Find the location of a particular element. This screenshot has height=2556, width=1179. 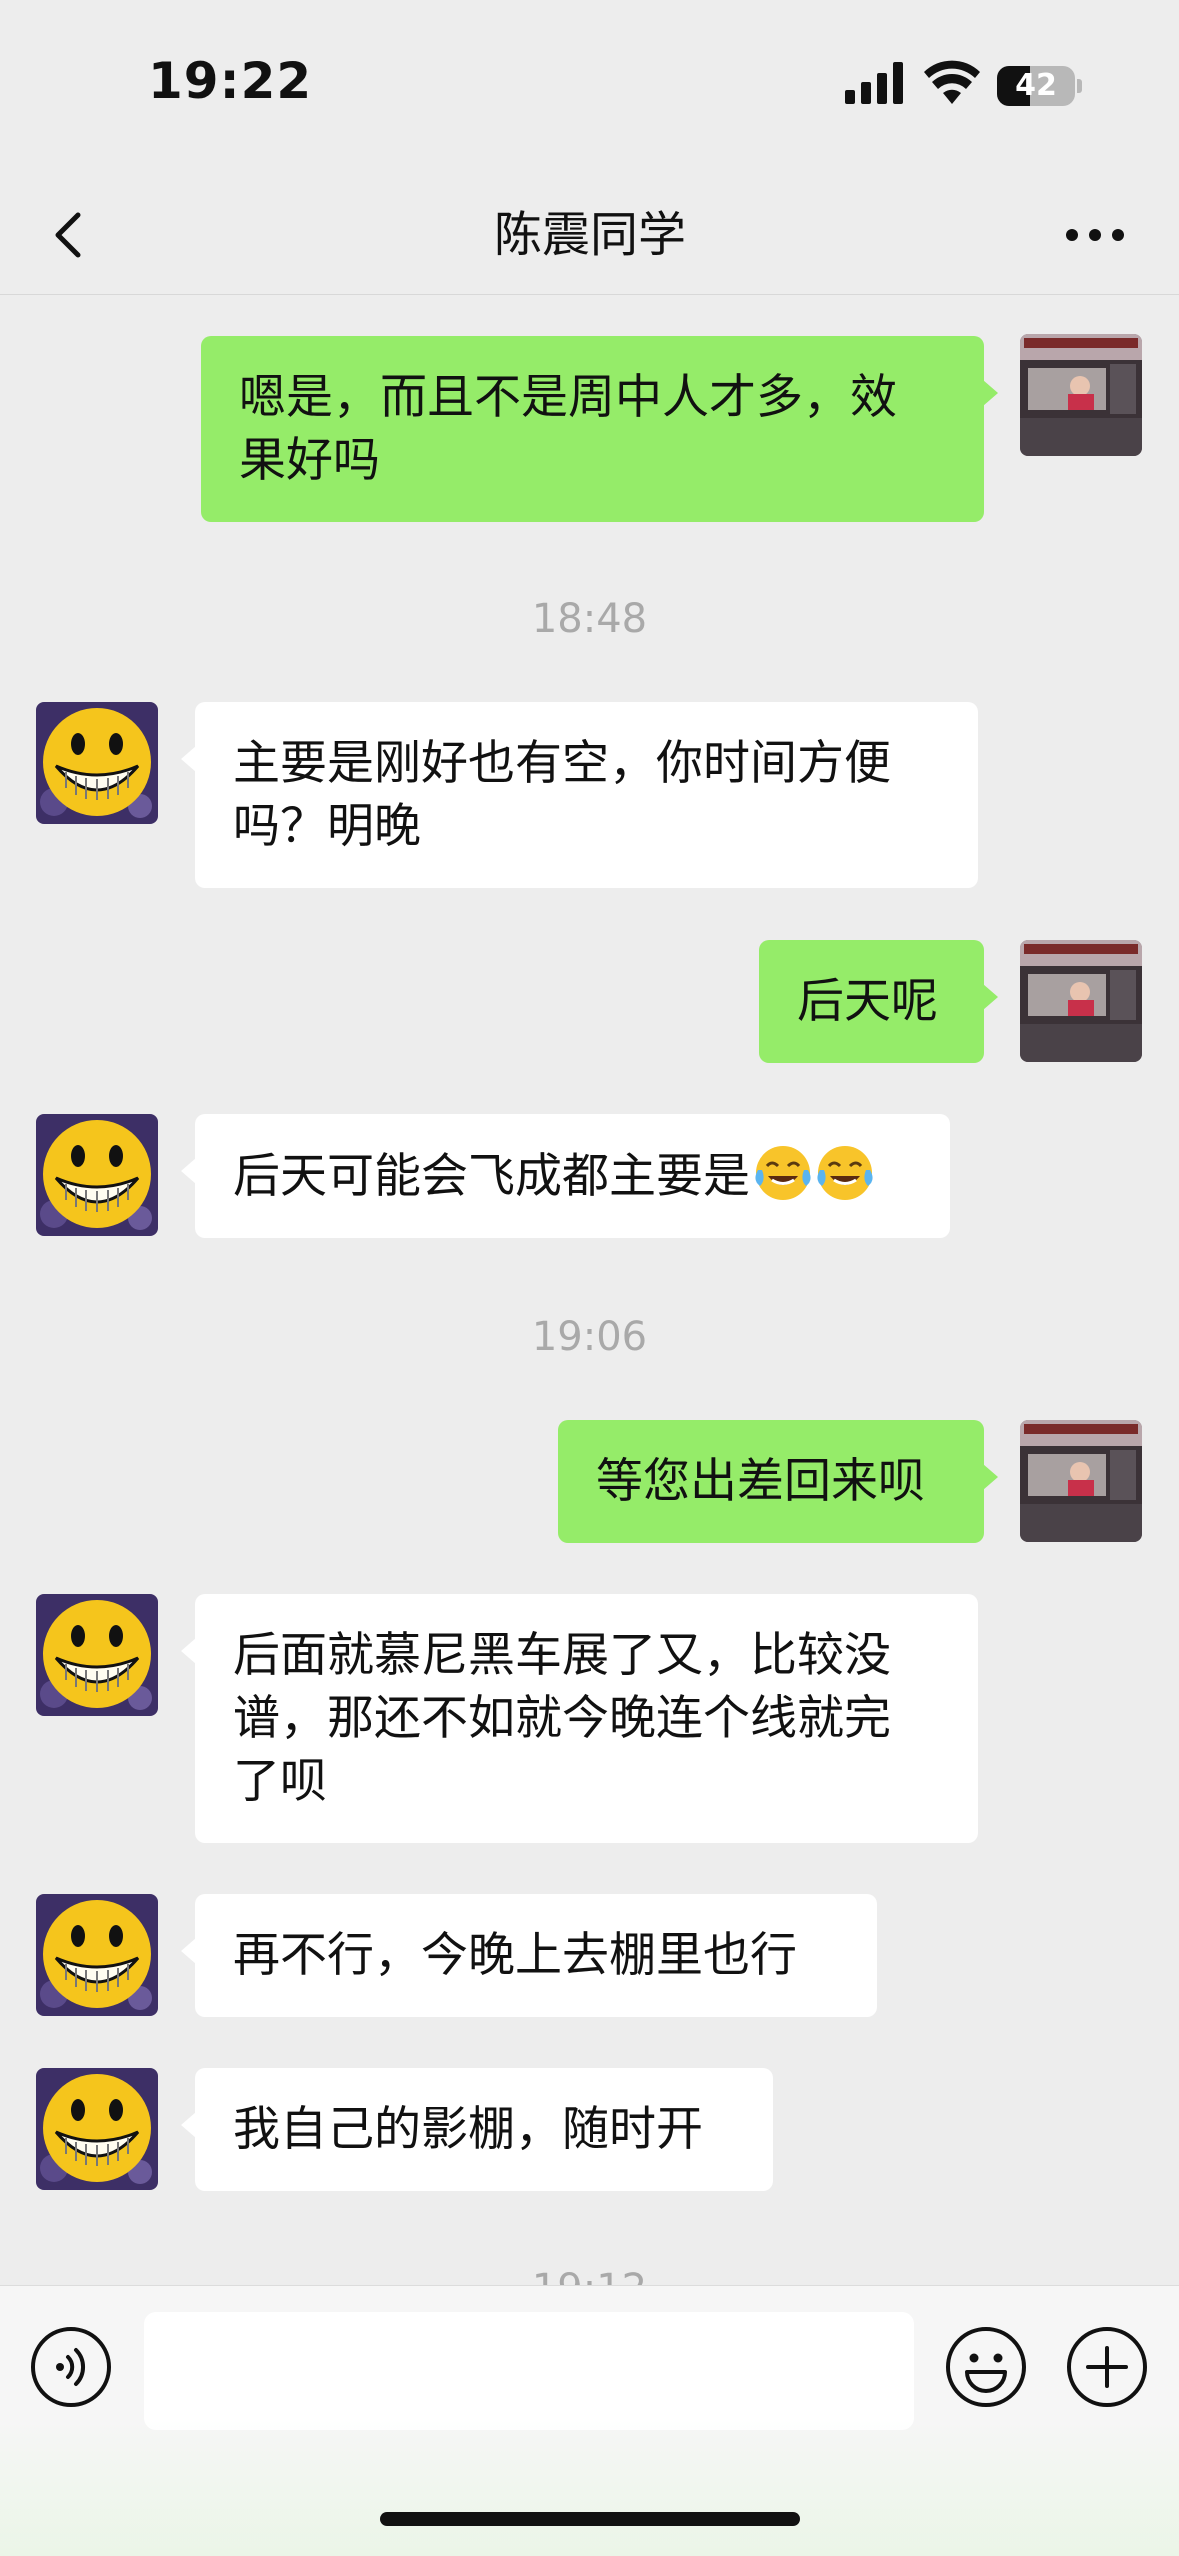

message-timestamp: 18:48 is located at coordinates (589, 619).